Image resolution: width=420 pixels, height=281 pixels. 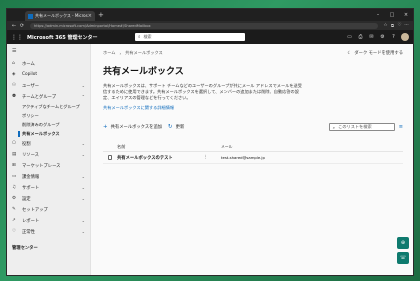 What do you see at coordinates (83, 96) in the screenshot?
I see `chevron-up-icon: ⌃` at bounding box center [83, 96].